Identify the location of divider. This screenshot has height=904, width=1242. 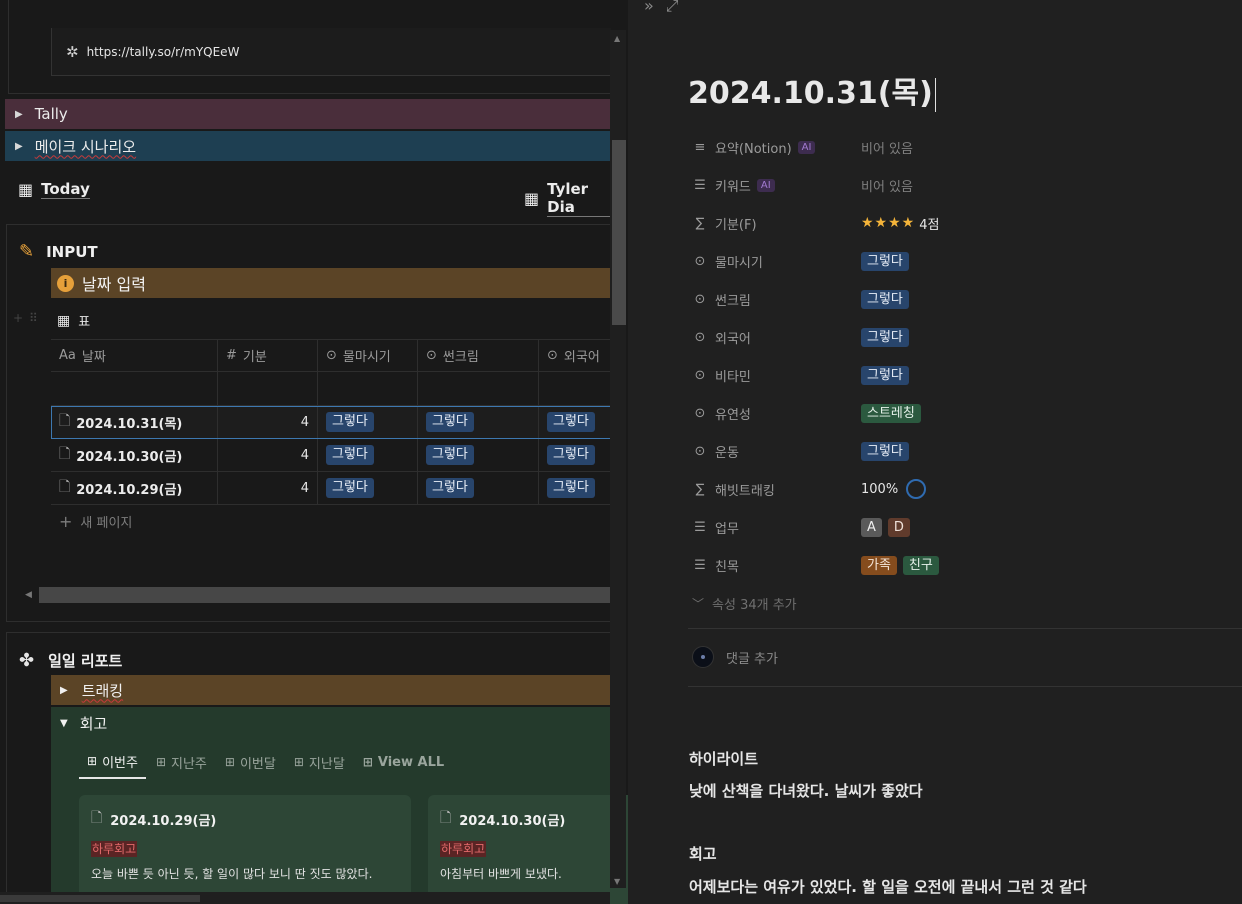
(965, 628).